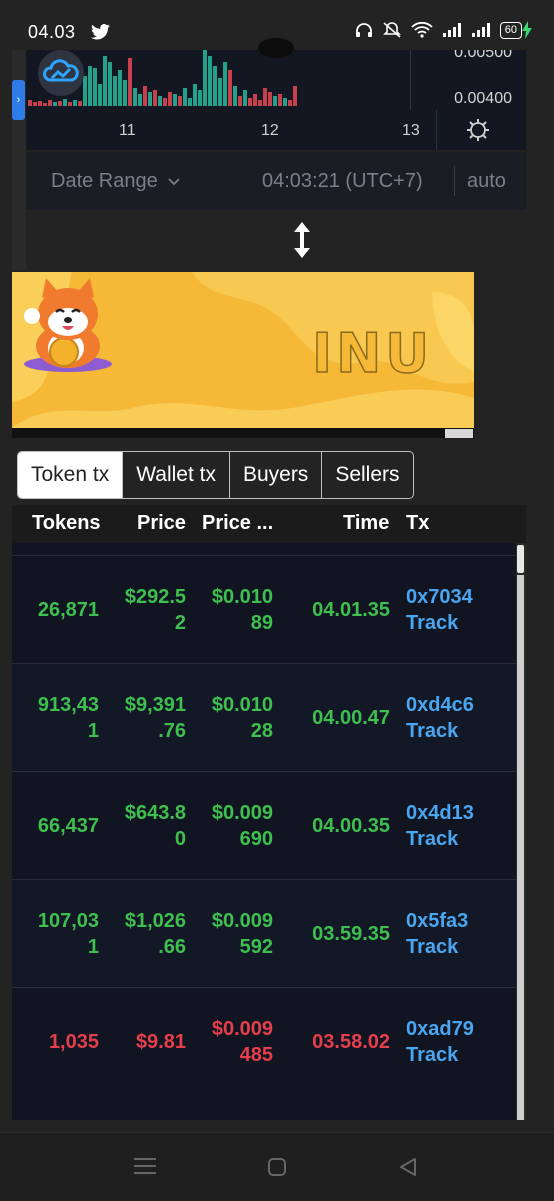 The image size is (554, 1201). What do you see at coordinates (478, 130) in the screenshot?
I see `gear-icon` at bounding box center [478, 130].